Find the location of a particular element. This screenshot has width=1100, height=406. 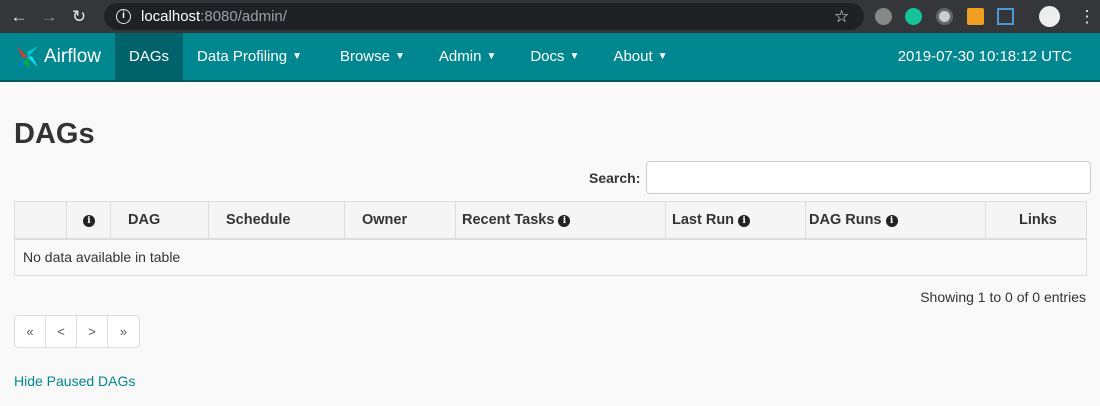

search-box: Search: is located at coordinates (840, 177).